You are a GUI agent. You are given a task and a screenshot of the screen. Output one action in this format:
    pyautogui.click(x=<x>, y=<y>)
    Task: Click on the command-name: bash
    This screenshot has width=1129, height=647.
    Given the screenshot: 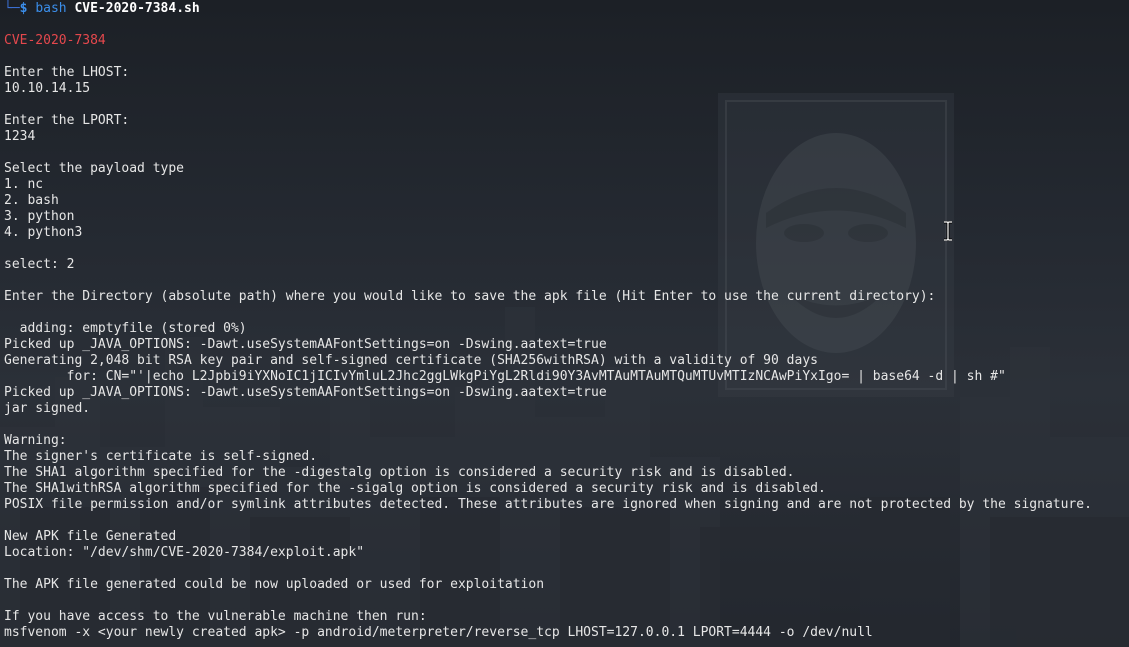 What is the action you would take?
    pyautogui.click(x=51, y=8)
    